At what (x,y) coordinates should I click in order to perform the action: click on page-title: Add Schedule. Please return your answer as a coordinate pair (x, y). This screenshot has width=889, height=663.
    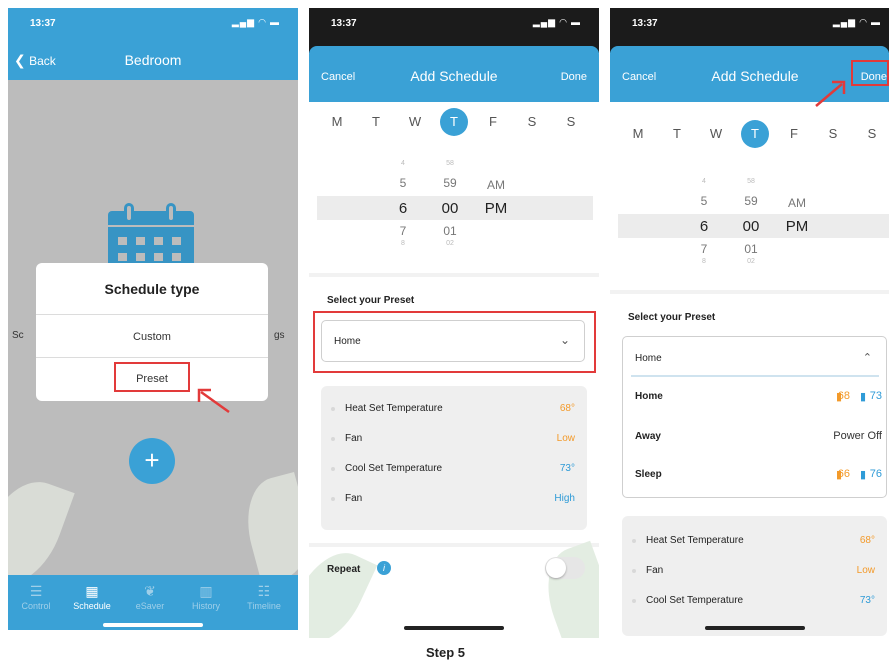
    Looking at the image, I should click on (454, 76).